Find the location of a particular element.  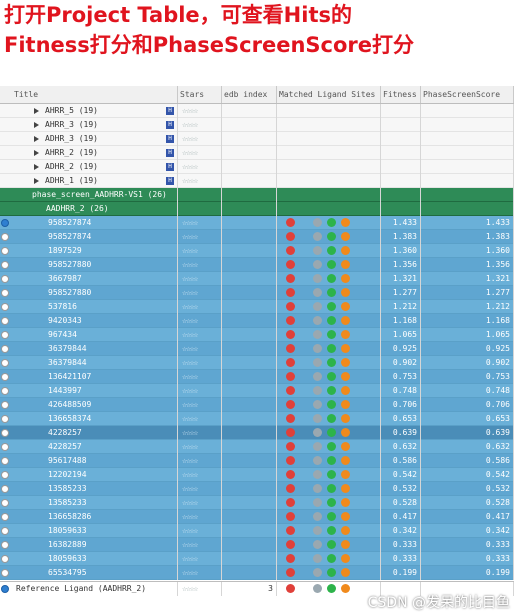

column-header: Title is located at coordinates (89, 94).